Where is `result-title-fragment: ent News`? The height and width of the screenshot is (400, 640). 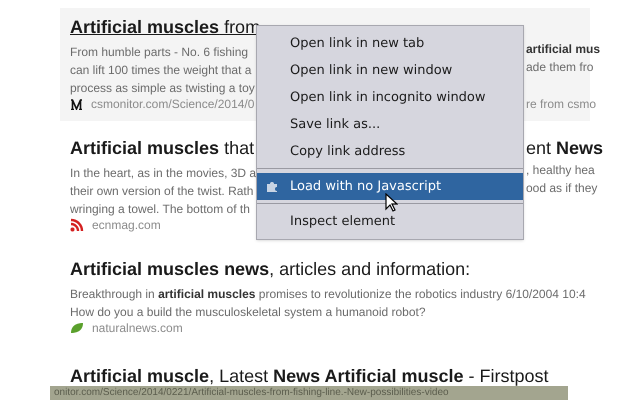
result-title-fragment: ent News is located at coordinates (565, 148).